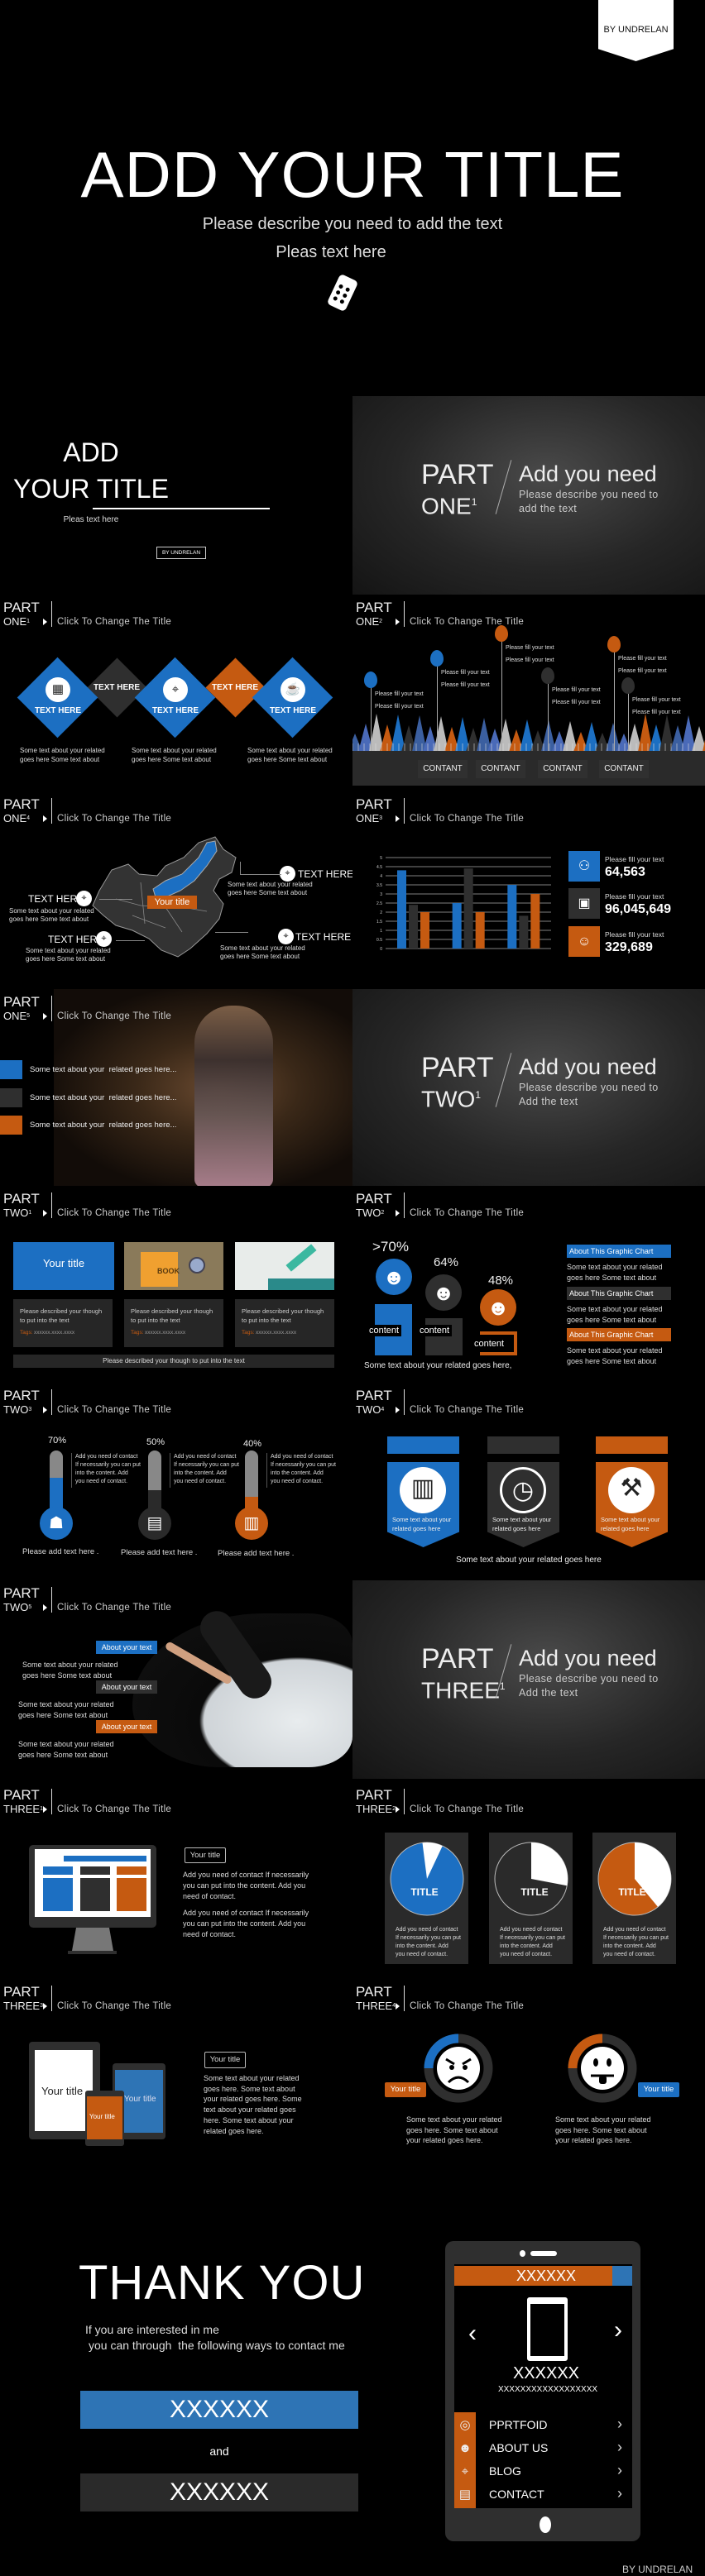 This screenshot has height=2576, width=705. What do you see at coordinates (45, 1320) in the screenshot?
I see `card-text: to put into the text` at bounding box center [45, 1320].